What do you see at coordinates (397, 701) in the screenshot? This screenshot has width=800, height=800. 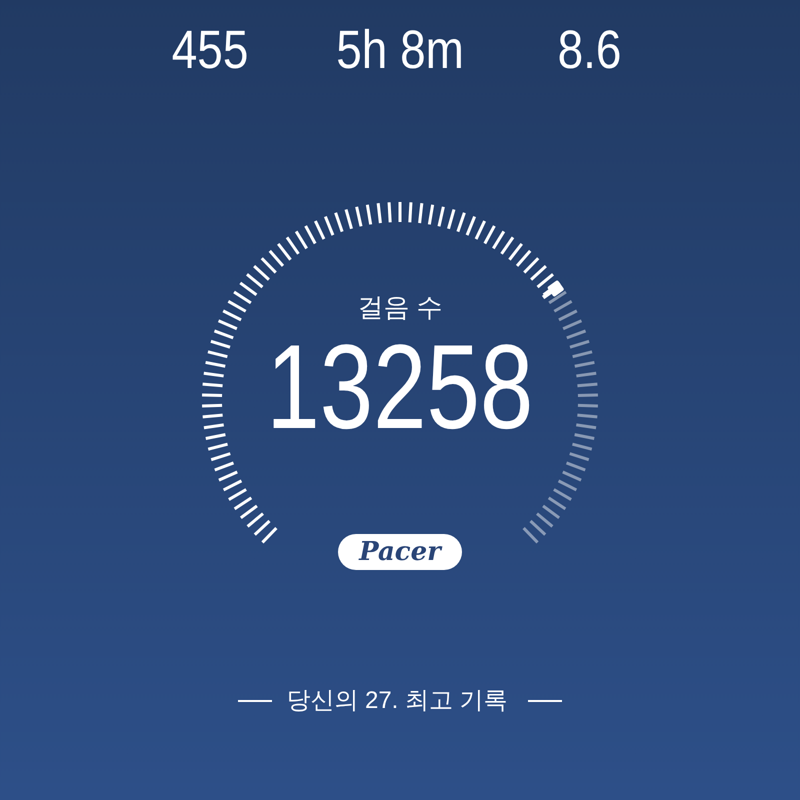 I see `record-text: 당신의 27. 최고 기록` at bounding box center [397, 701].